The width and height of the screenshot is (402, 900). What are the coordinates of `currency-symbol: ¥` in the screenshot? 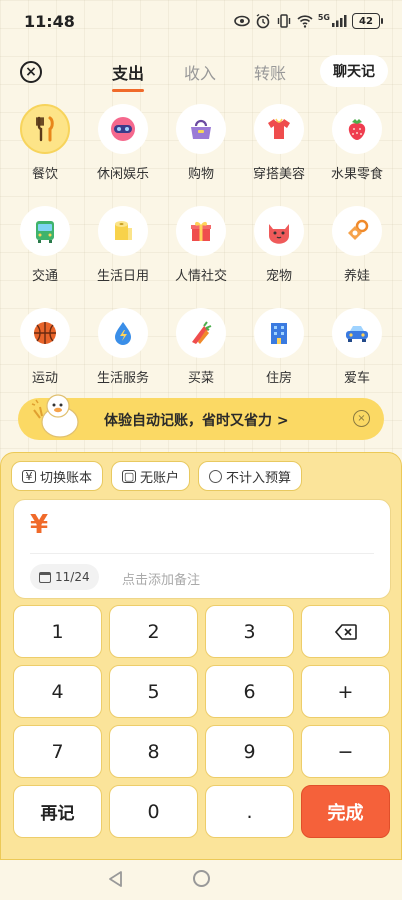 It's located at (39, 525).